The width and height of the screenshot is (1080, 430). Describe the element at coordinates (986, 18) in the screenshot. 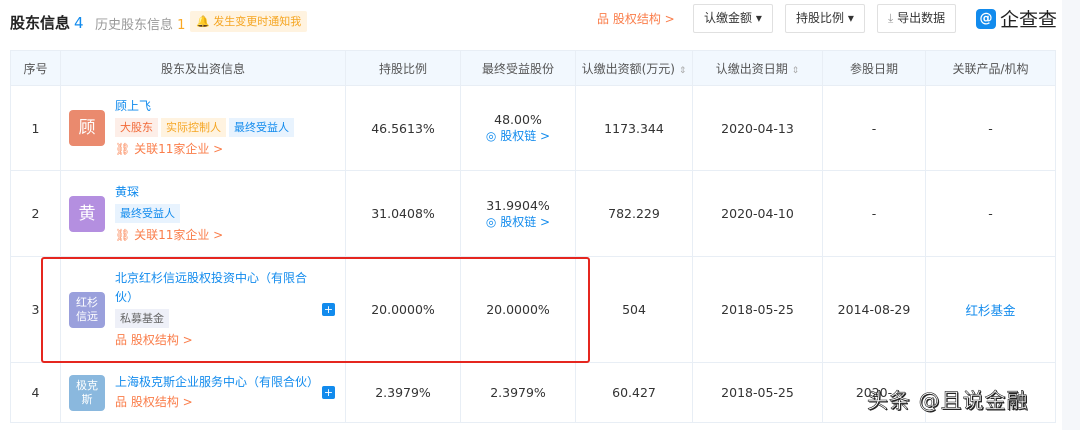

I see `logo-icon: @` at that location.